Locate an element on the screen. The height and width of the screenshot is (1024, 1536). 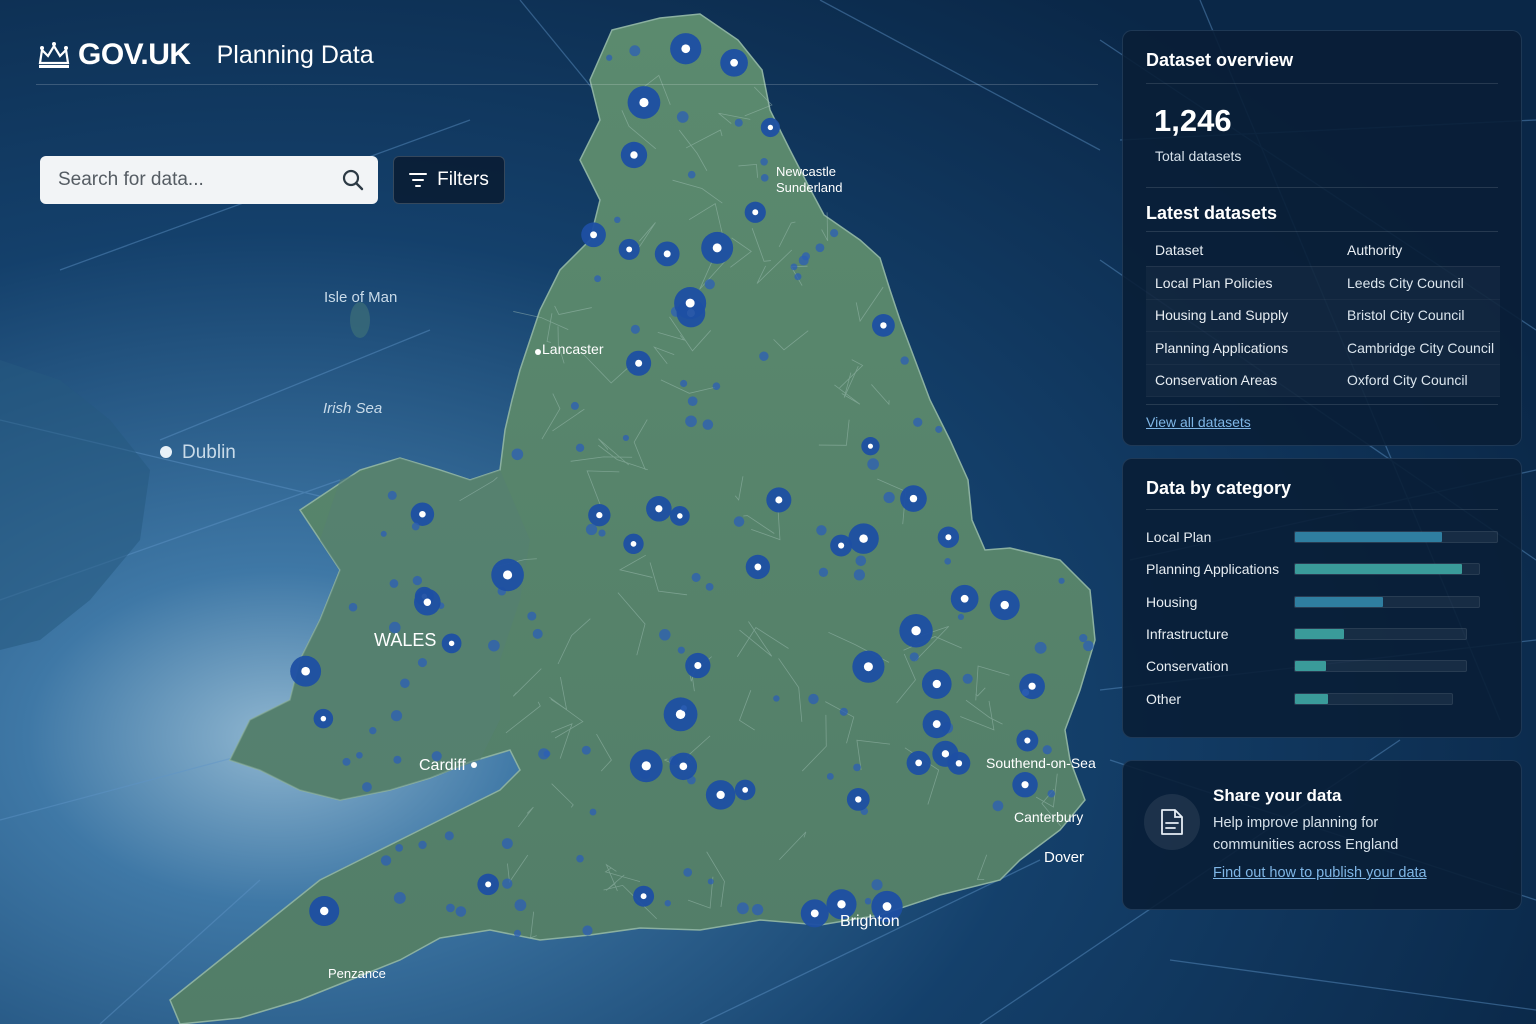
cardiff-dot-icon is located at coordinates (474, 765).